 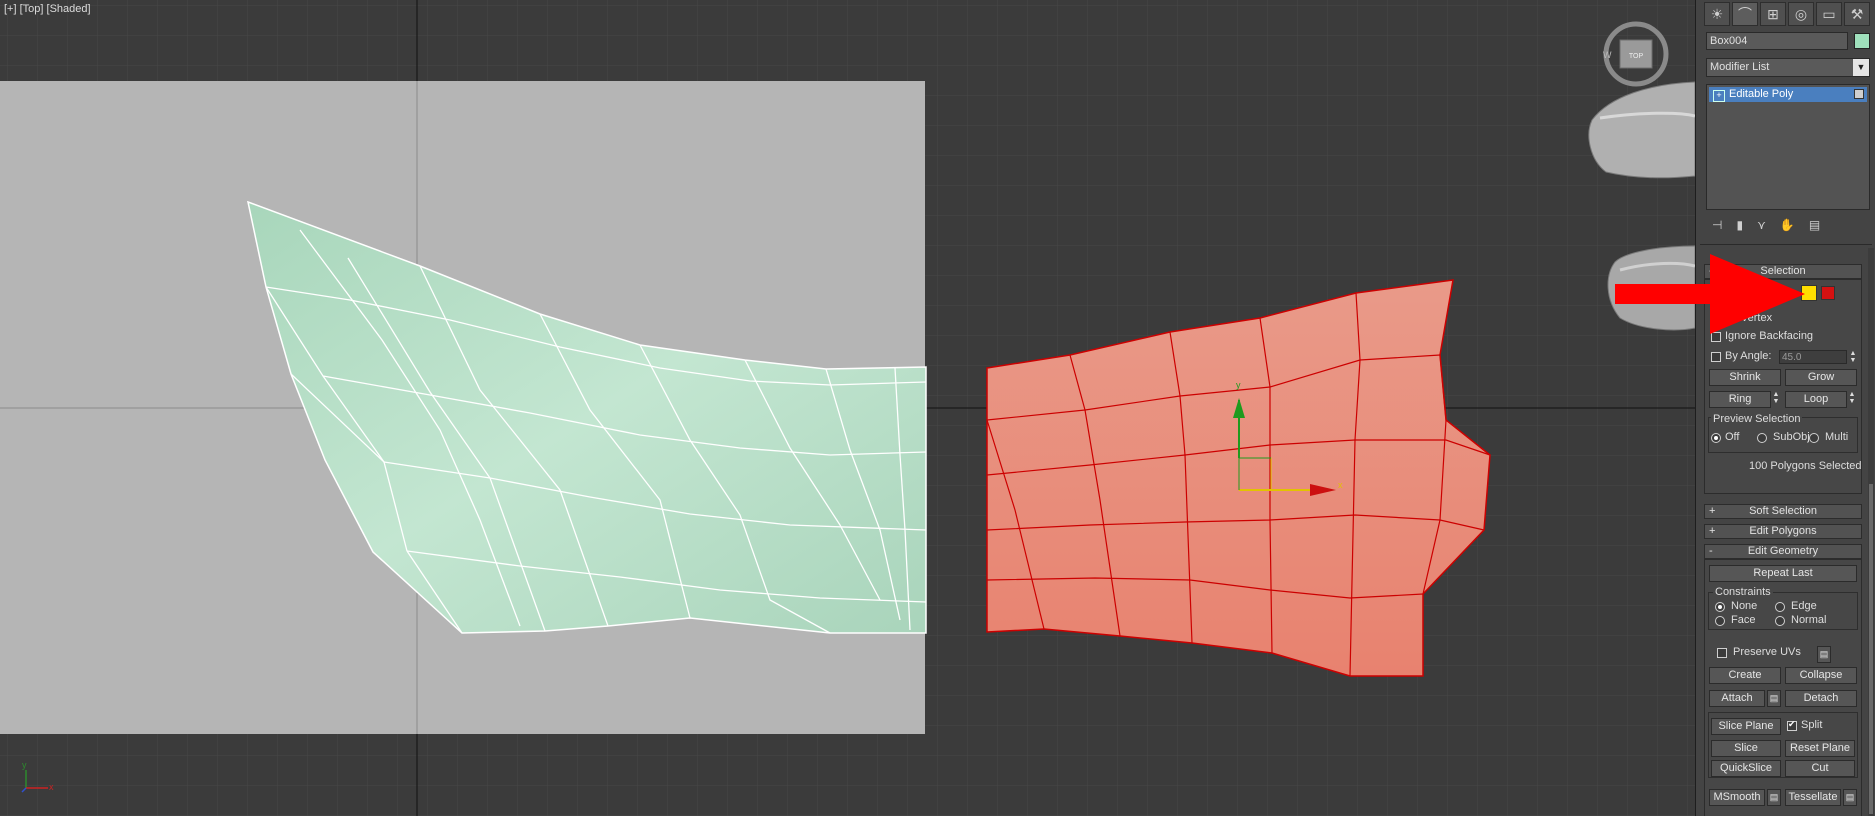 What do you see at coordinates (1852, 398) in the screenshot?
I see `loop-spinner: ▲ ▼` at bounding box center [1852, 398].